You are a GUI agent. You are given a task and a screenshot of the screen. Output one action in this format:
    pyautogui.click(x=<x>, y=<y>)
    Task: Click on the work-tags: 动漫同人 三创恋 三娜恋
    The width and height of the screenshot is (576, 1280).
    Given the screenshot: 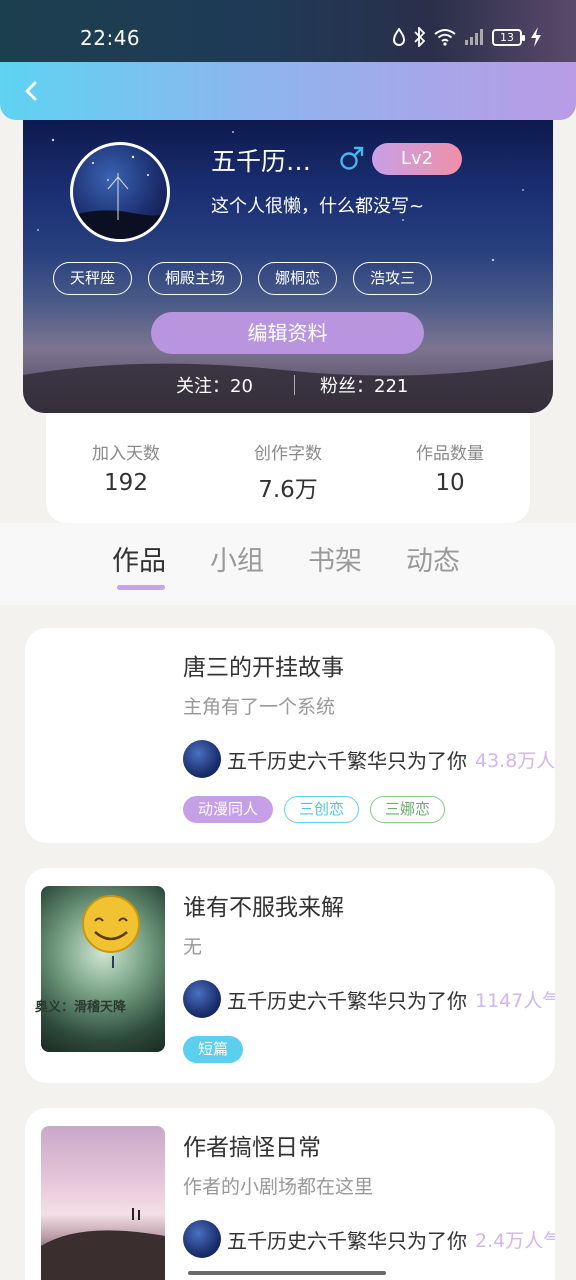 What is the action you would take?
    pyautogui.click(x=314, y=809)
    